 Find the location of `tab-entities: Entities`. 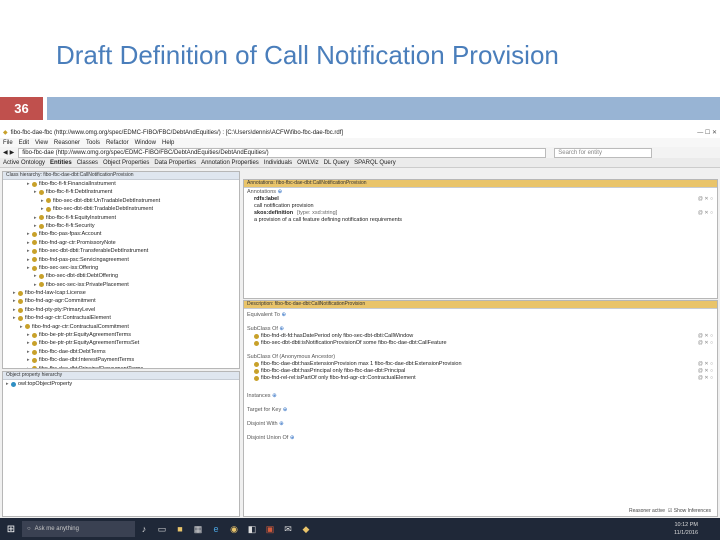

tab-entities: Entities is located at coordinates (61, 163).